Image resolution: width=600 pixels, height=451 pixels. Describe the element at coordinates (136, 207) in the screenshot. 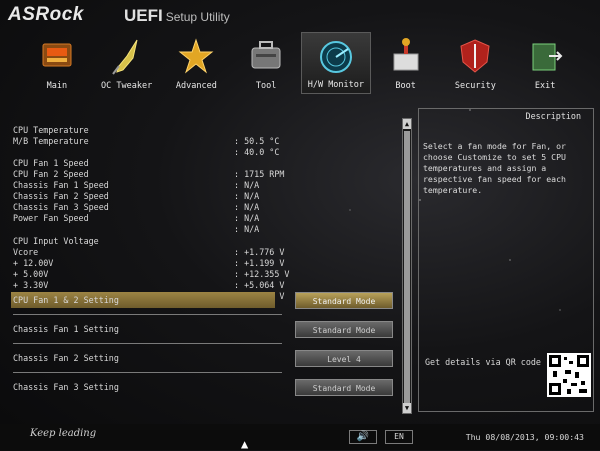

I see `reading-chassis-fan-3-speed: Chassis Fan 3 Speed : N/A` at that location.